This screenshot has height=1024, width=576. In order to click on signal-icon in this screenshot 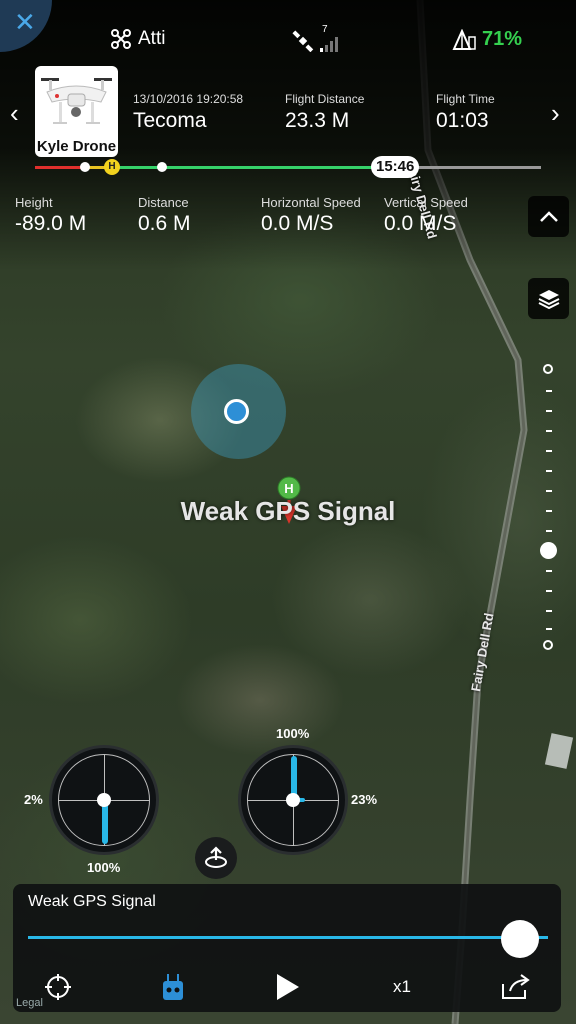, I will do `click(329, 44)`.